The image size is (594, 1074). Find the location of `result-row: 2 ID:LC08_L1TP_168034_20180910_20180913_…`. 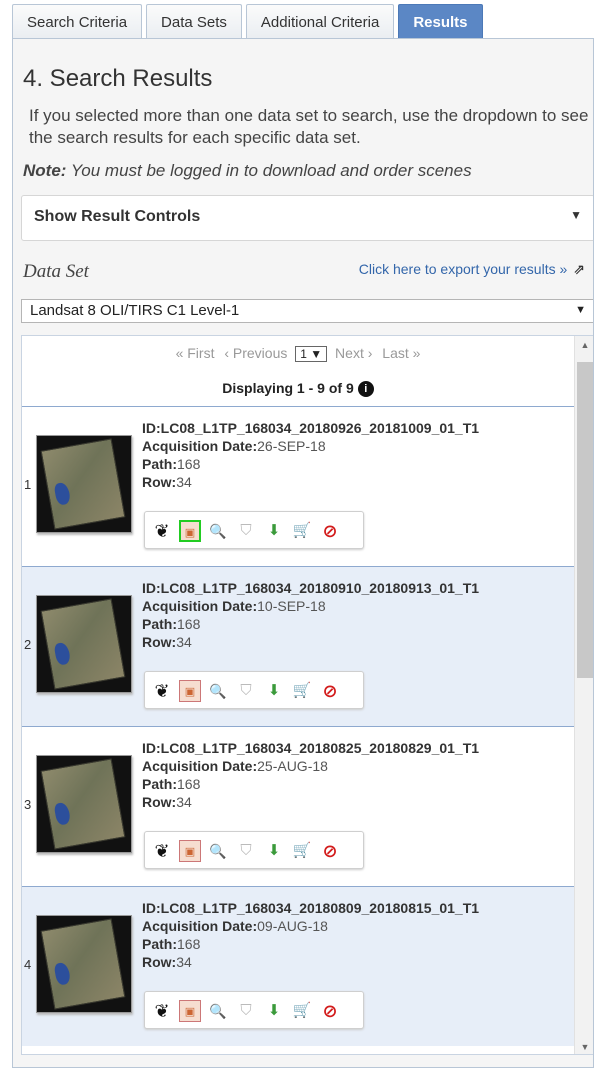

result-row: 2 ID:LC08_L1TP_168034_20180910_20180913_… is located at coordinates (298, 646).